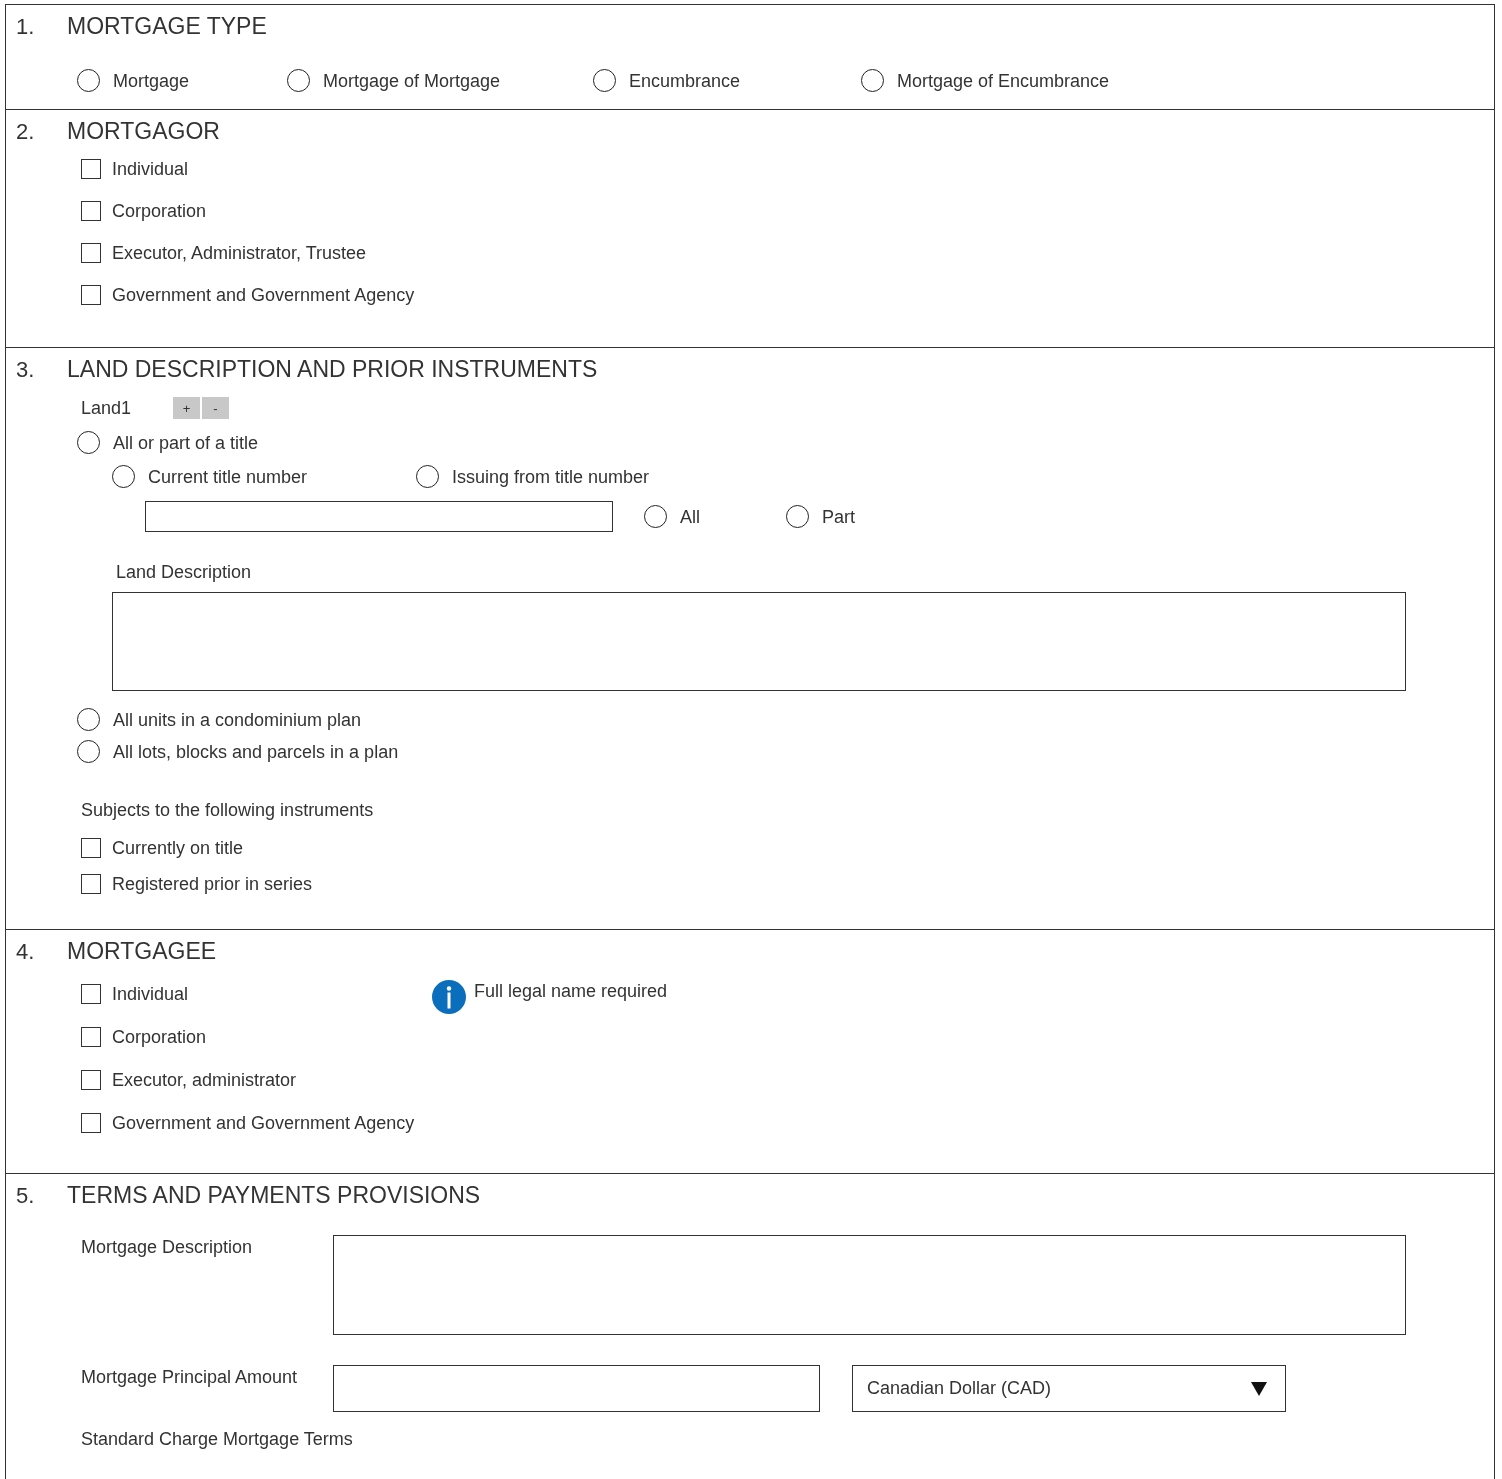  What do you see at coordinates (1259, 1388) in the screenshot?
I see `dropdown-arrow-icon` at bounding box center [1259, 1388].